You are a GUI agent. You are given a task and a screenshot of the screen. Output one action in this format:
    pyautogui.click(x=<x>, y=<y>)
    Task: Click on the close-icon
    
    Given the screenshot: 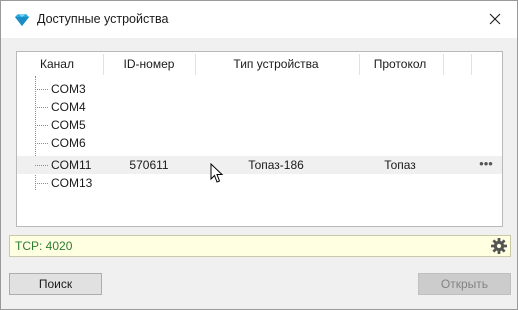 What is the action you would take?
    pyautogui.click(x=495, y=19)
    